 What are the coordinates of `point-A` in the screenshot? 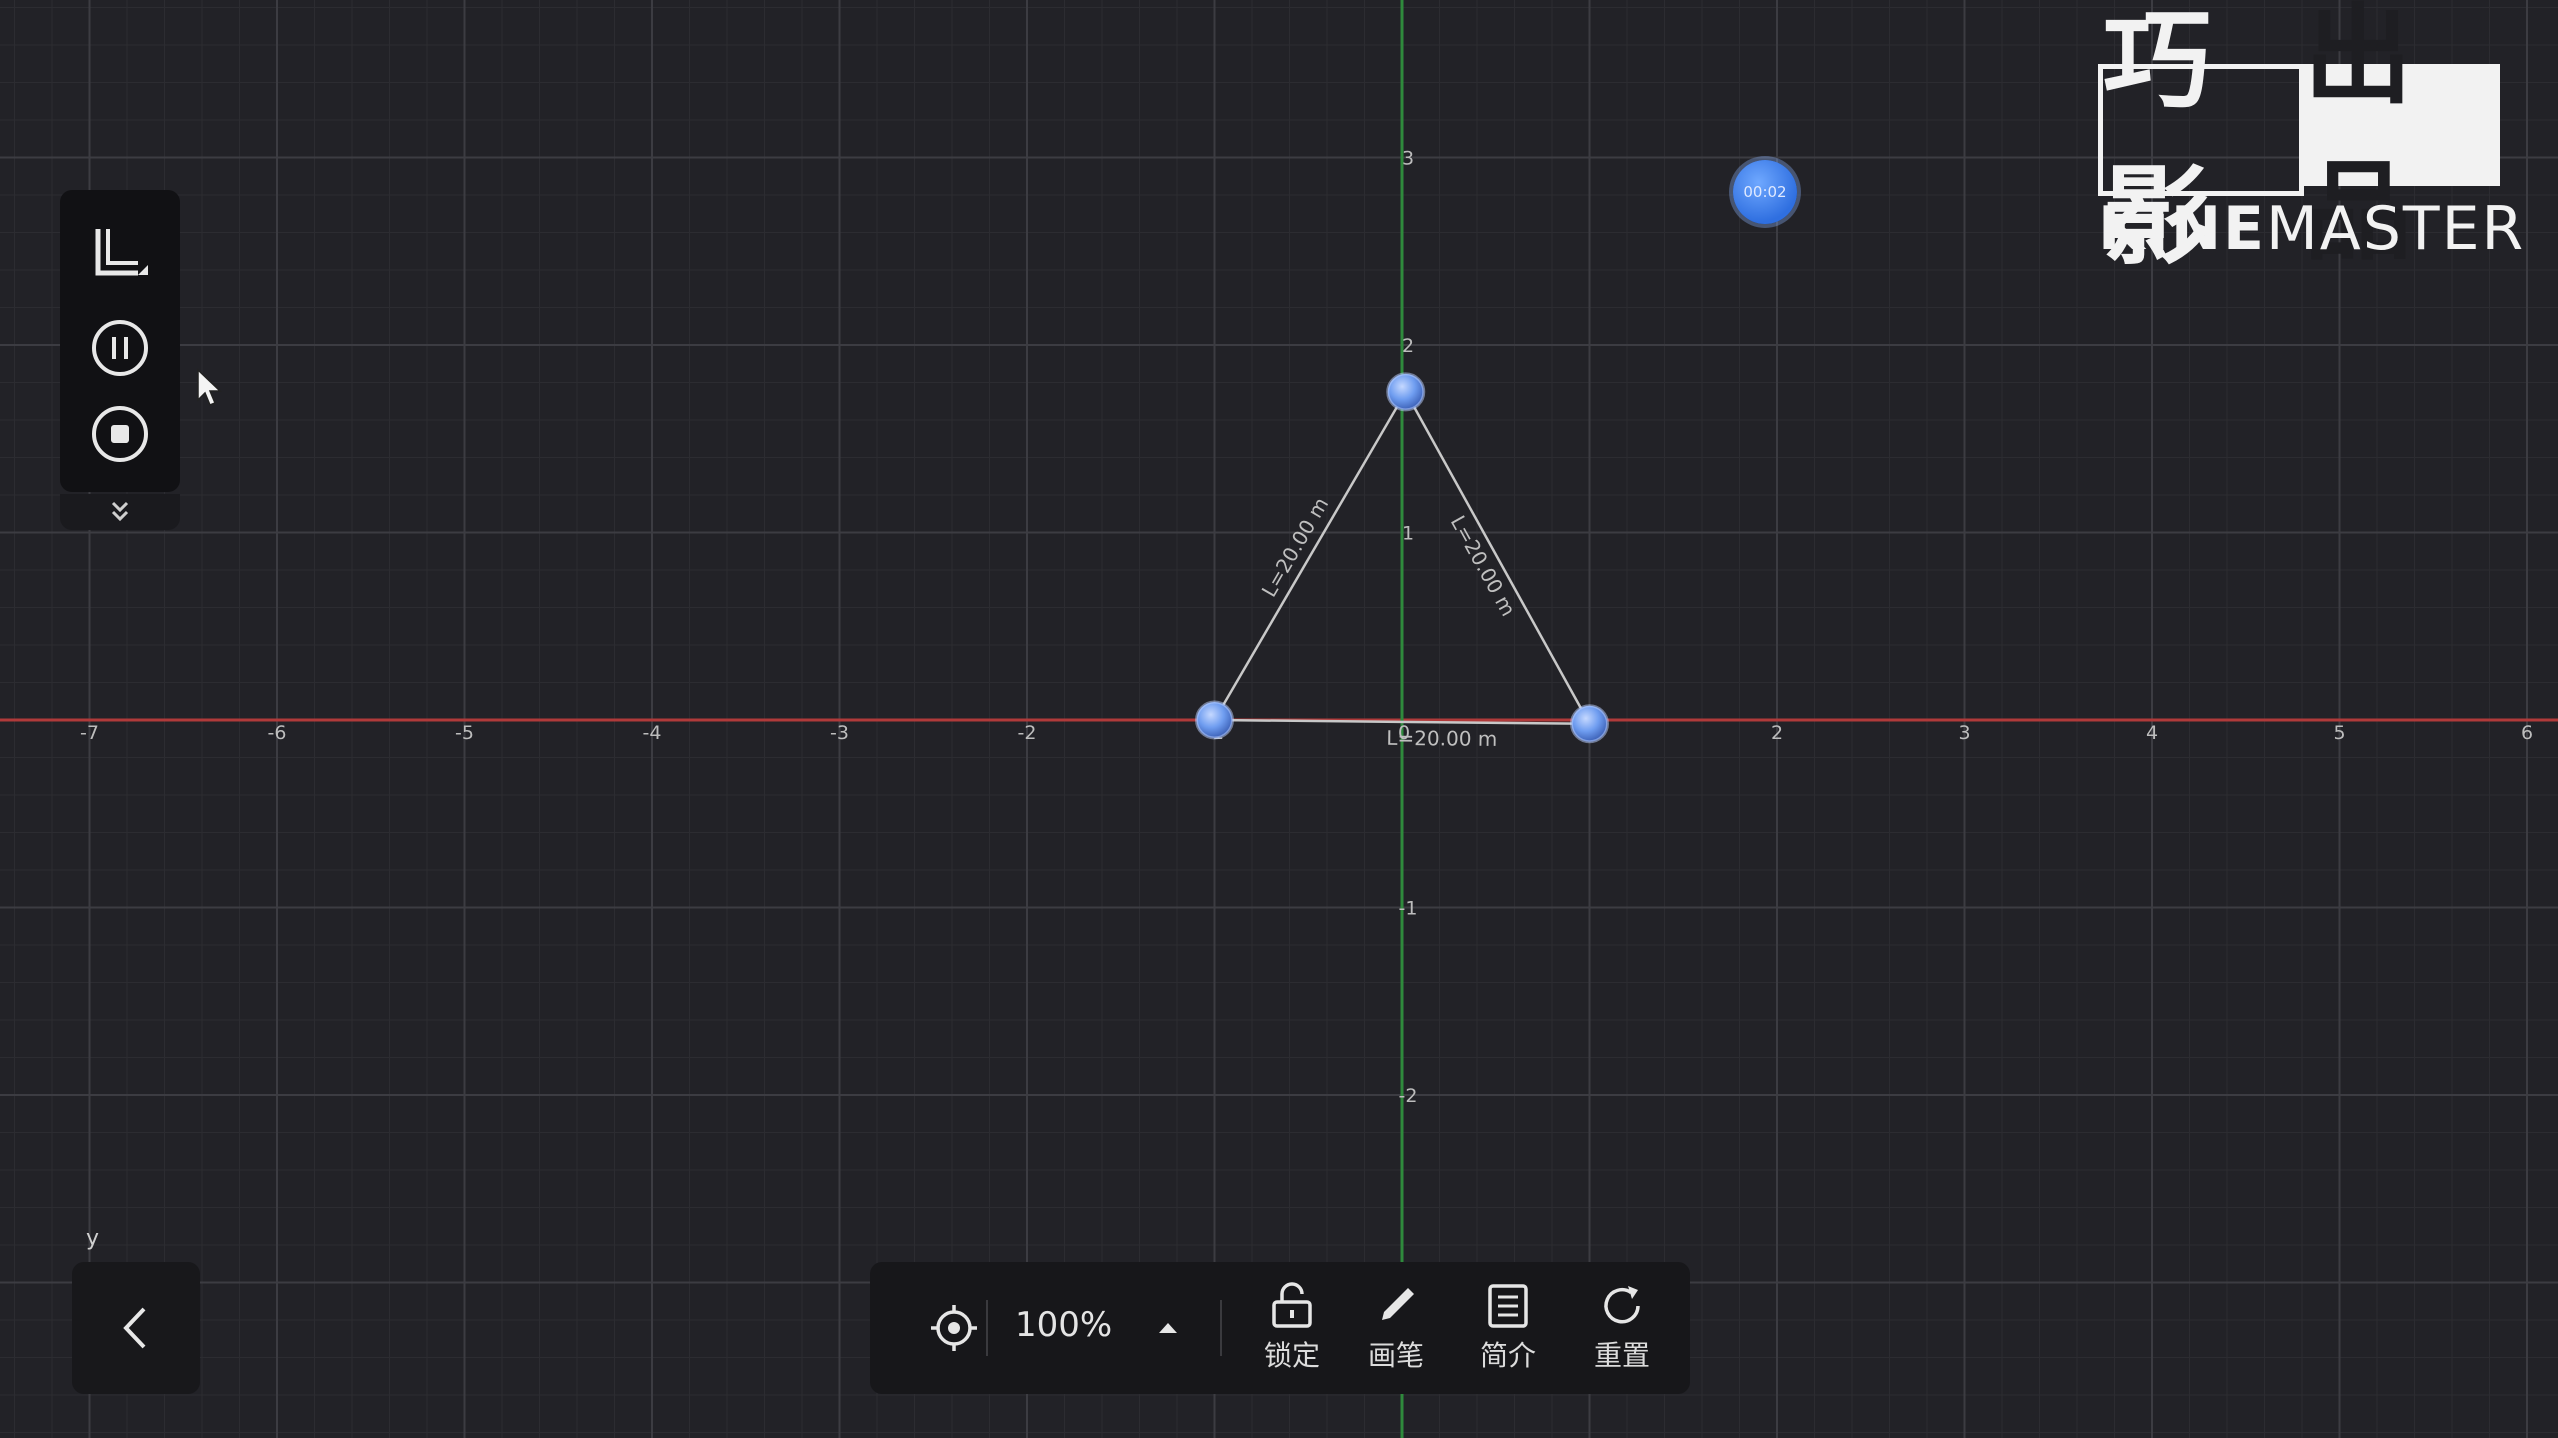 It's located at (1214, 720).